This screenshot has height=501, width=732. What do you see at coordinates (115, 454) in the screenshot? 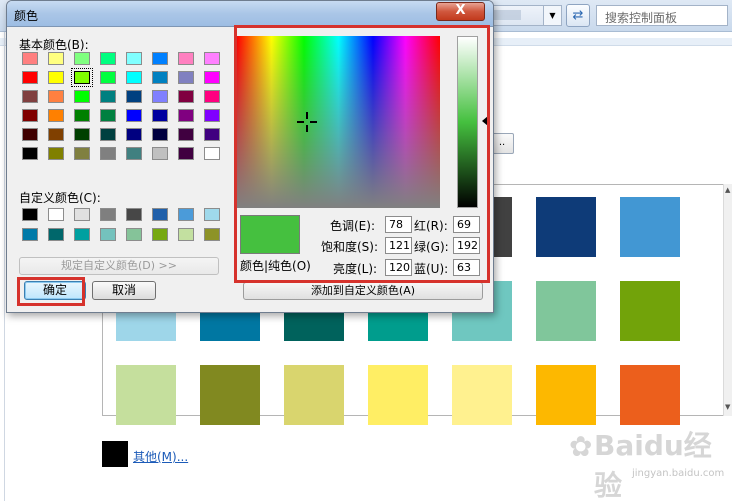
I see `more-colors-swatch` at bounding box center [115, 454].